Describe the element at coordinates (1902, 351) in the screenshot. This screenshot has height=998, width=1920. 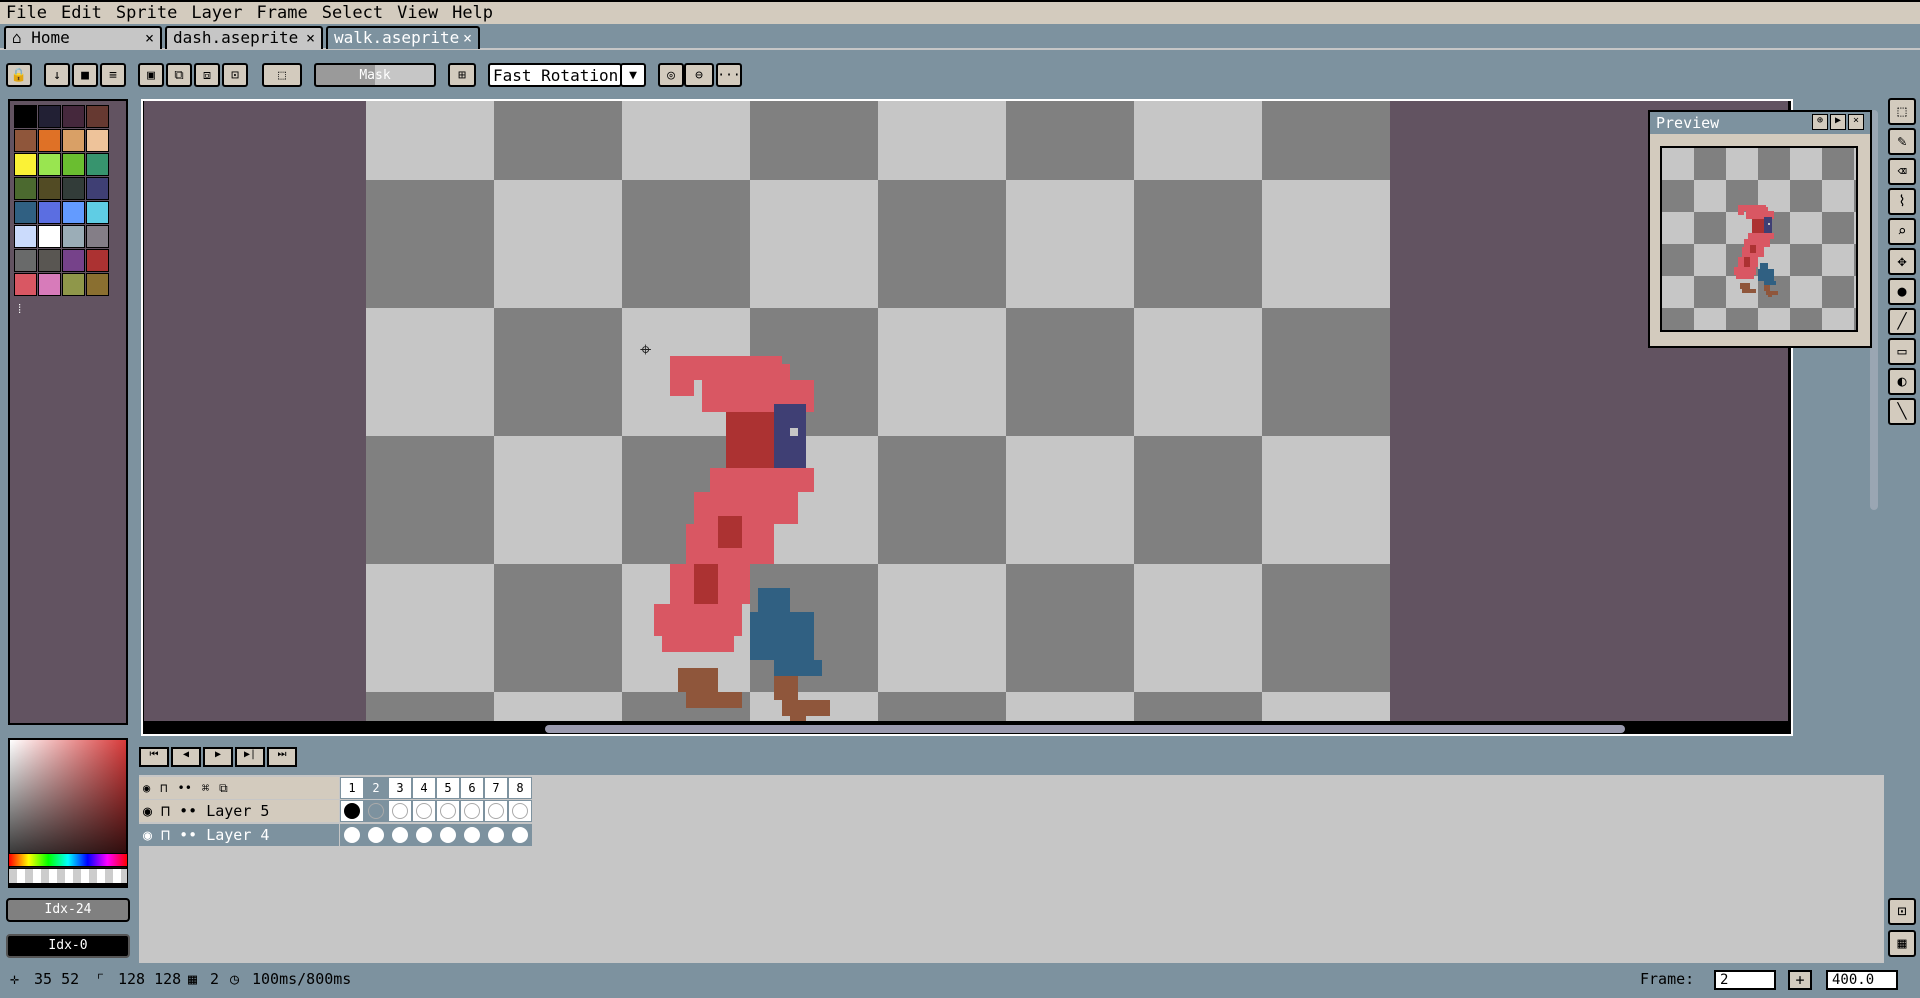
I see `rectangle-icon: ▭` at that location.